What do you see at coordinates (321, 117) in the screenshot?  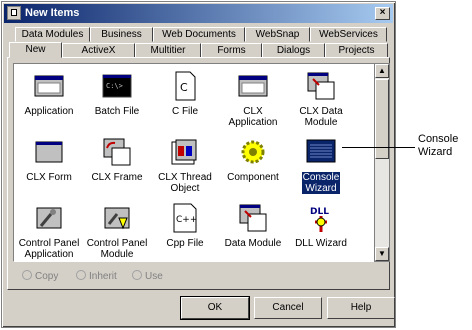 I see `item-label: CLX Data Module` at bounding box center [321, 117].